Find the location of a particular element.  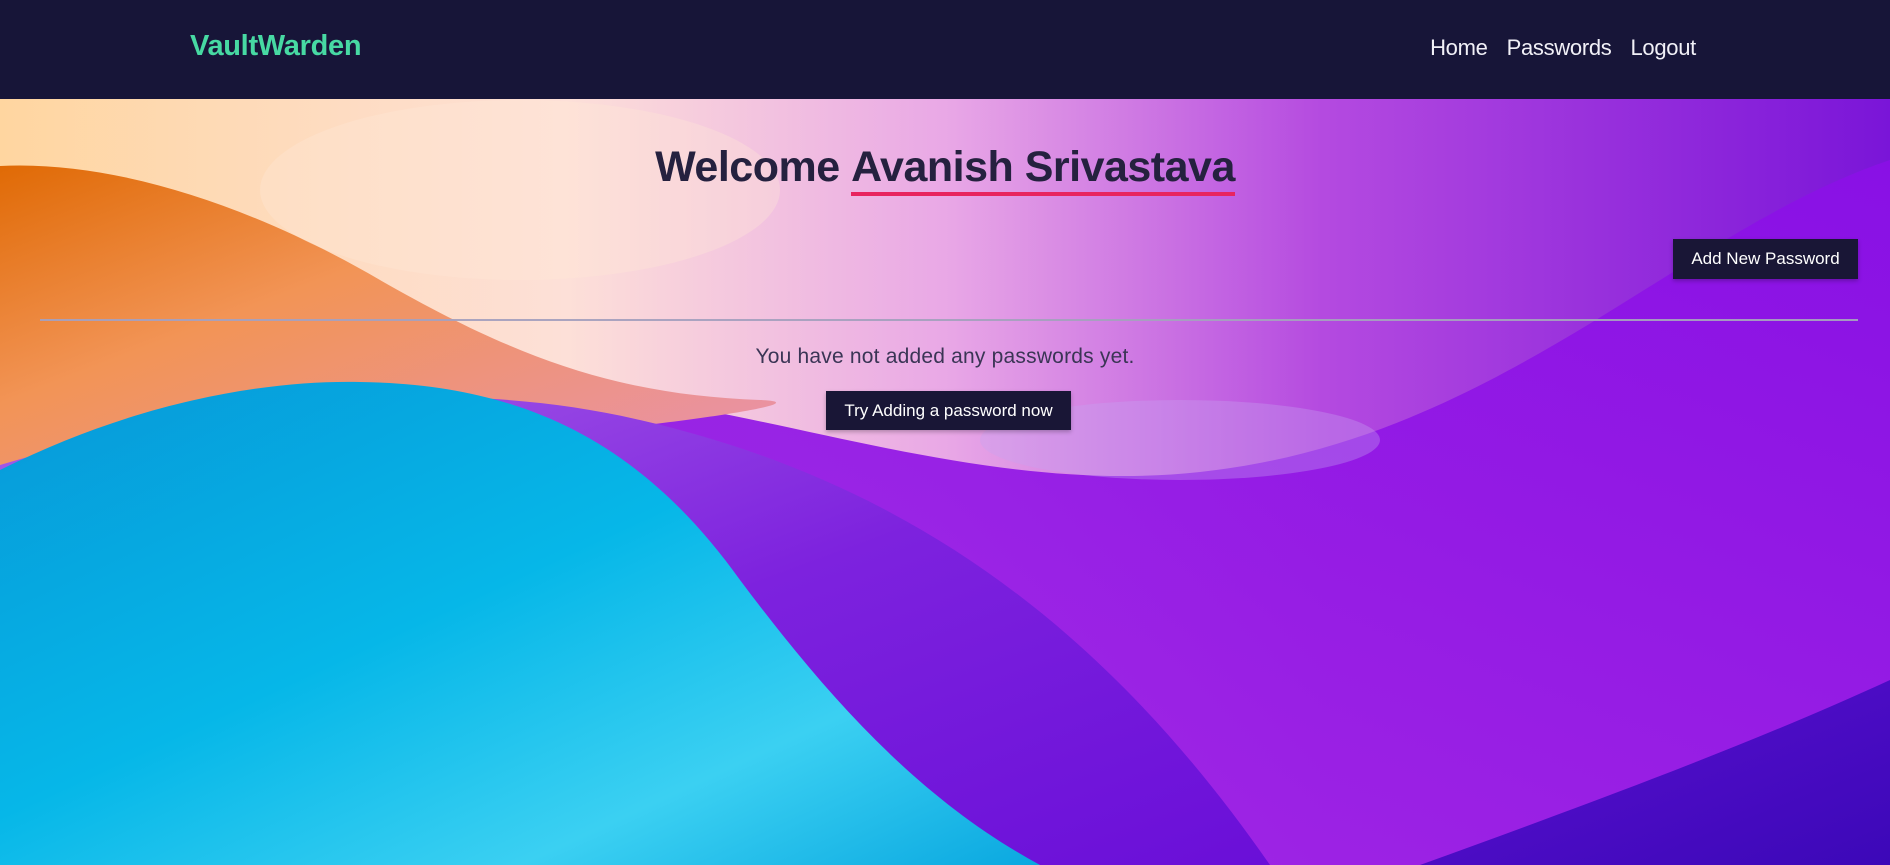

brand-logo: VaultWarden is located at coordinates (276, 46).